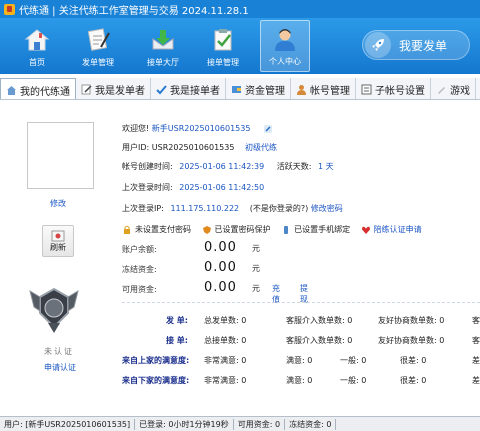 Image resolution: width=480 pixels, height=431 pixels. What do you see at coordinates (223, 40) in the screenshot?
I see `accept-order-icon` at bounding box center [223, 40].